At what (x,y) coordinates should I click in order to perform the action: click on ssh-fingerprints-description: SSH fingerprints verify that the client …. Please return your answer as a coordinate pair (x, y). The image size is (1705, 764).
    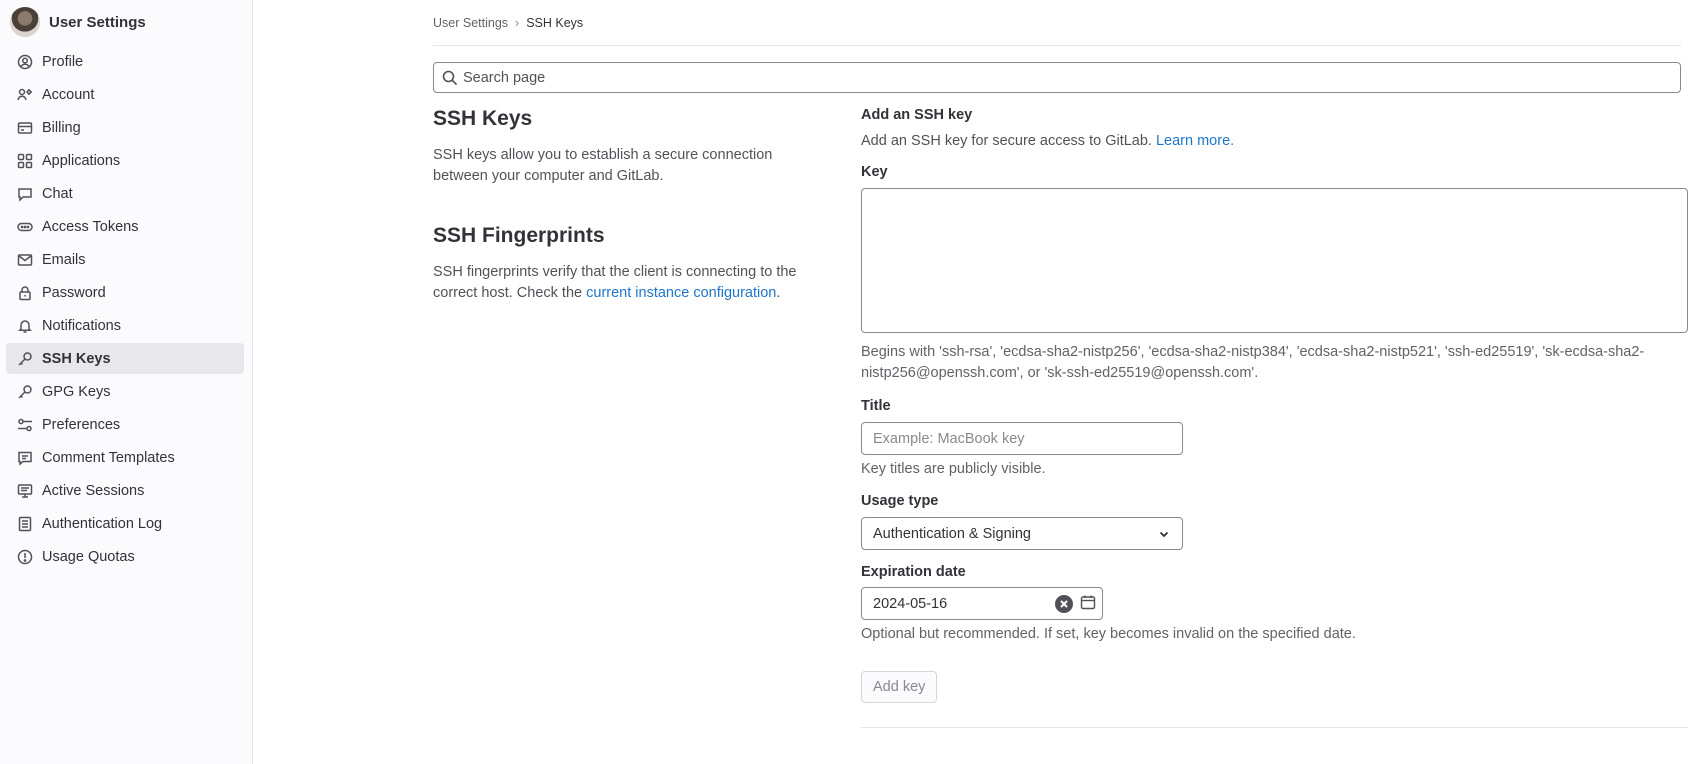
    Looking at the image, I should click on (628, 283).